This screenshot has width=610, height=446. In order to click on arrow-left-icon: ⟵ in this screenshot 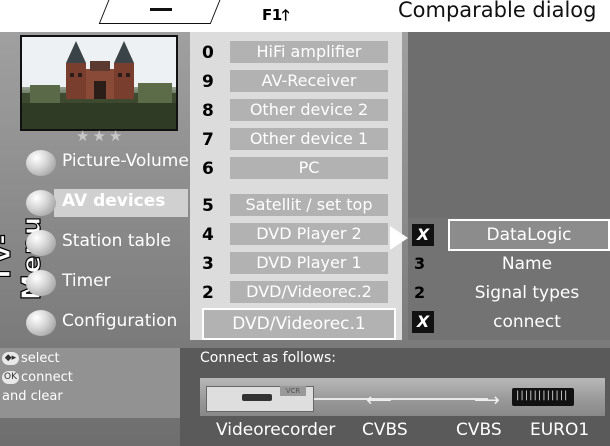, I will do `click(379, 400)`.